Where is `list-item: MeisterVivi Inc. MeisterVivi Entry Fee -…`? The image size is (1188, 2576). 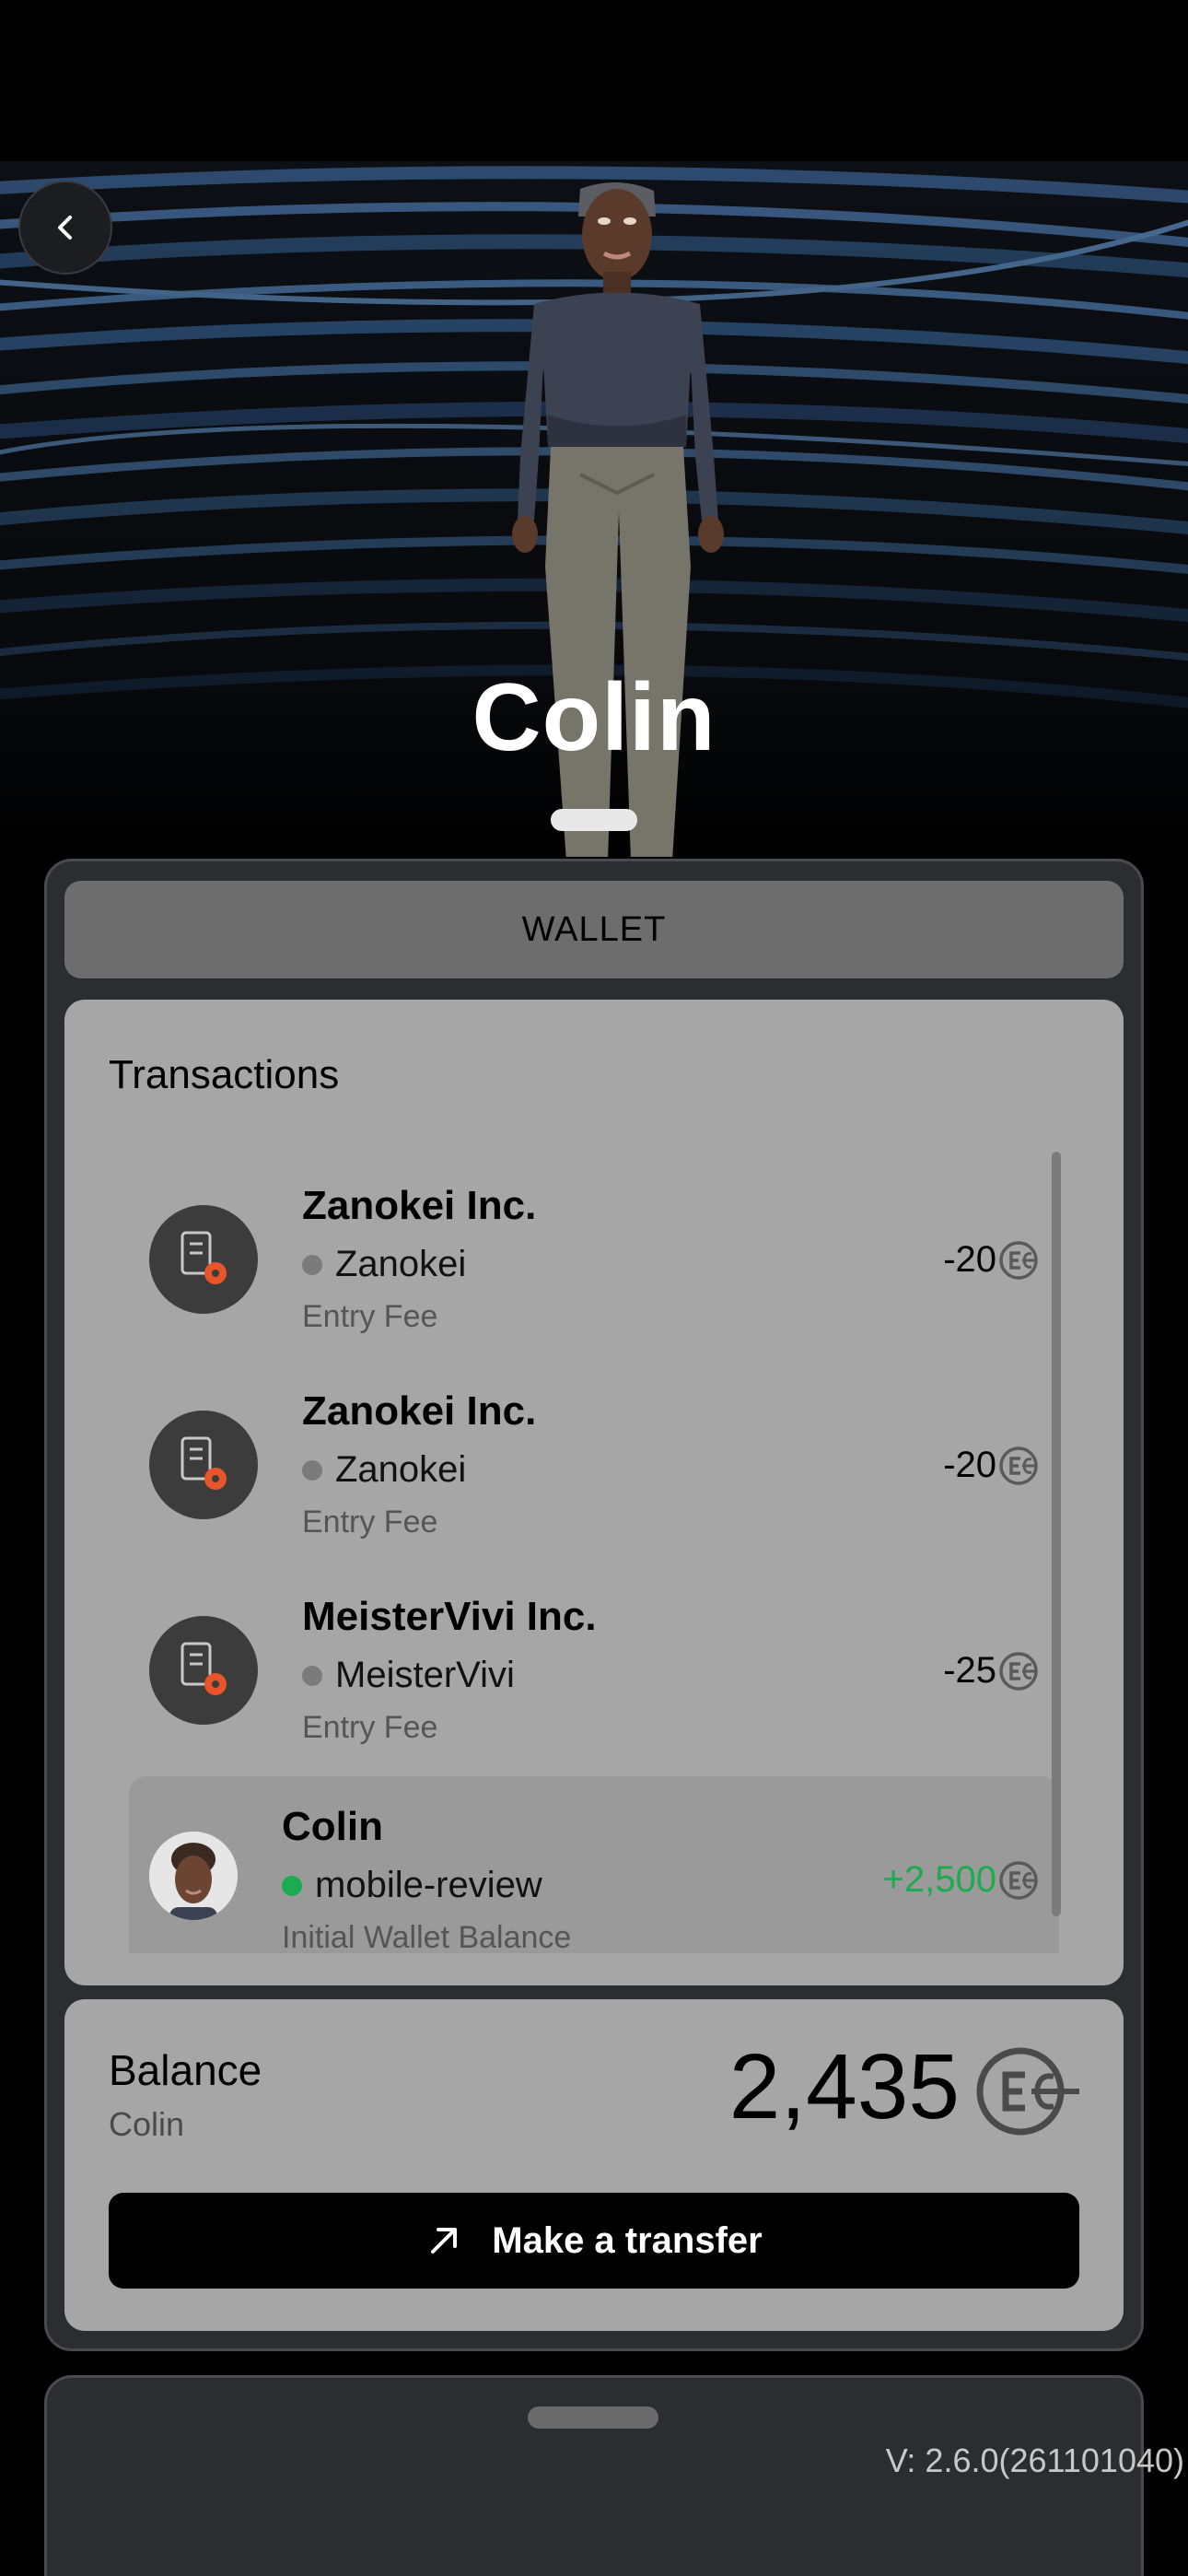
list-item: MeisterVivi Inc. MeisterVivi Entry Fee -… is located at coordinates (594, 1671).